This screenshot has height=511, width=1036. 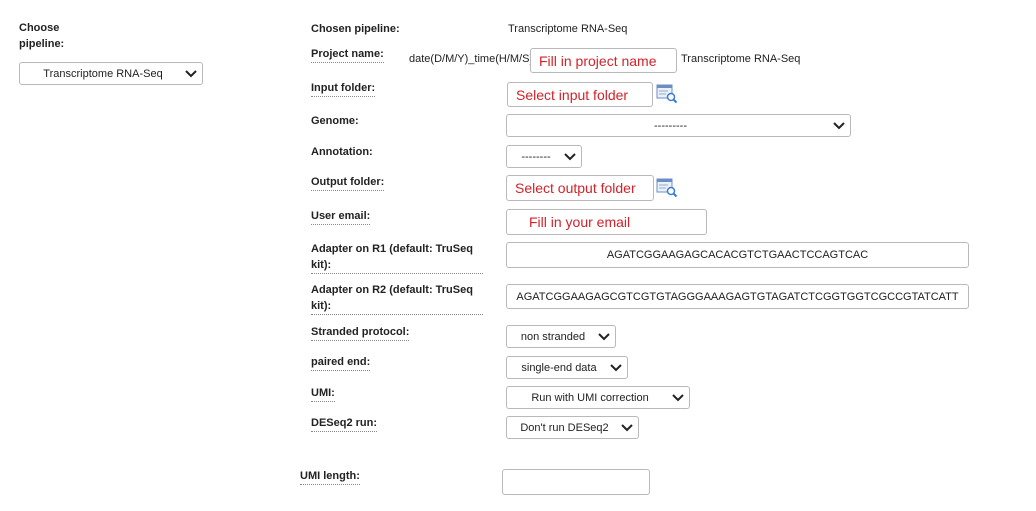 What do you see at coordinates (335, 121) in the screenshot?
I see `genome-label: Genome:` at bounding box center [335, 121].